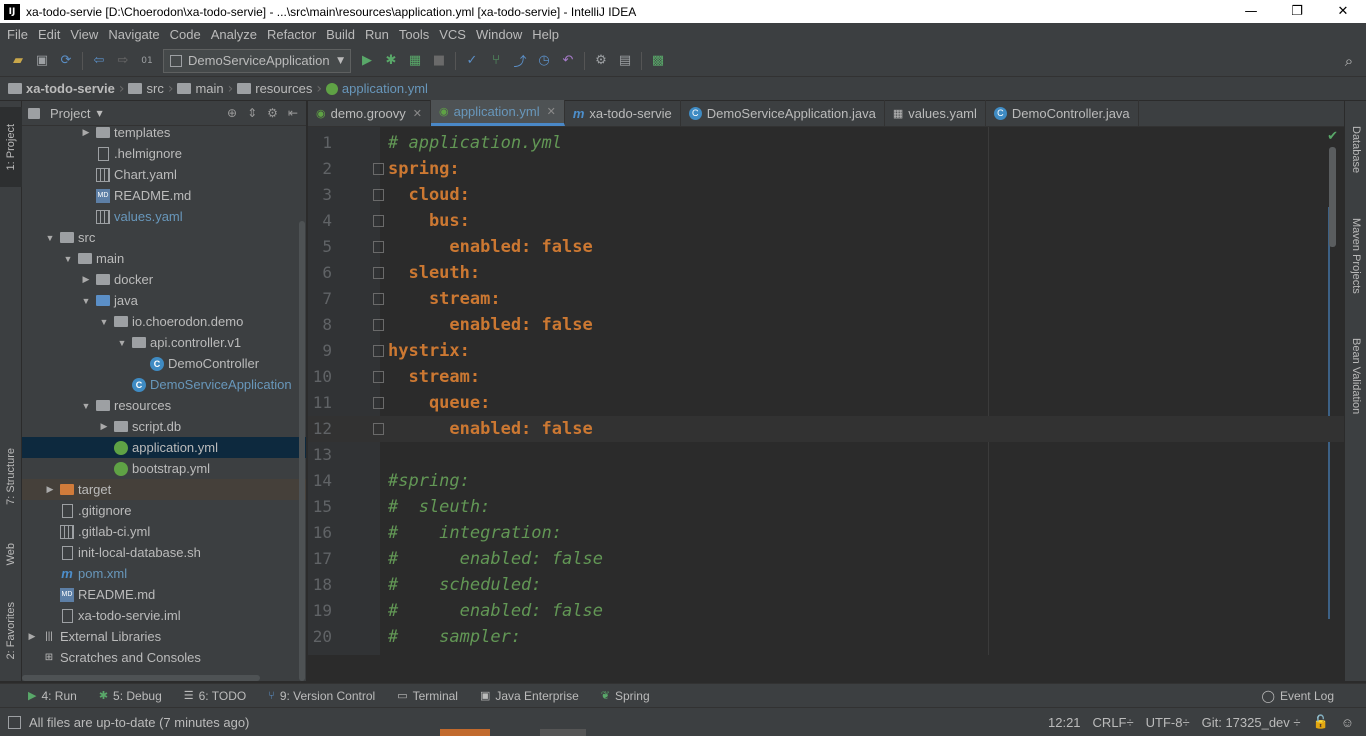 The width and height of the screenshot is (1366, 736). Describe the element at coordinates (472, 61) in the screenshot. I see `vcs-update-icon: ✓` at that location.